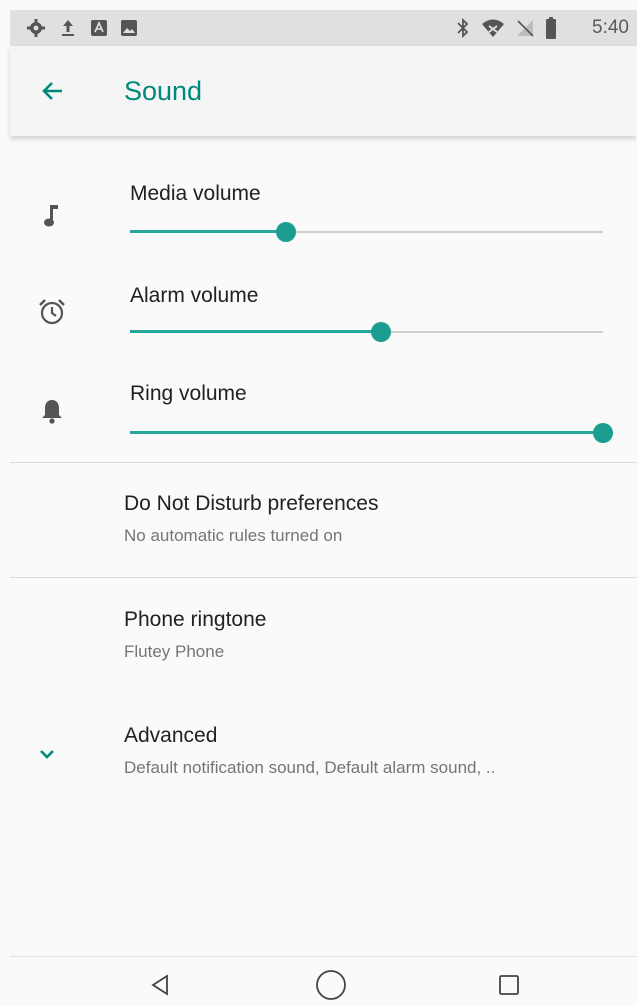  What do you see at coordinates (525, 28) in the screenshot?
I see `no-sim-icon` at bounding box center [525, 28].